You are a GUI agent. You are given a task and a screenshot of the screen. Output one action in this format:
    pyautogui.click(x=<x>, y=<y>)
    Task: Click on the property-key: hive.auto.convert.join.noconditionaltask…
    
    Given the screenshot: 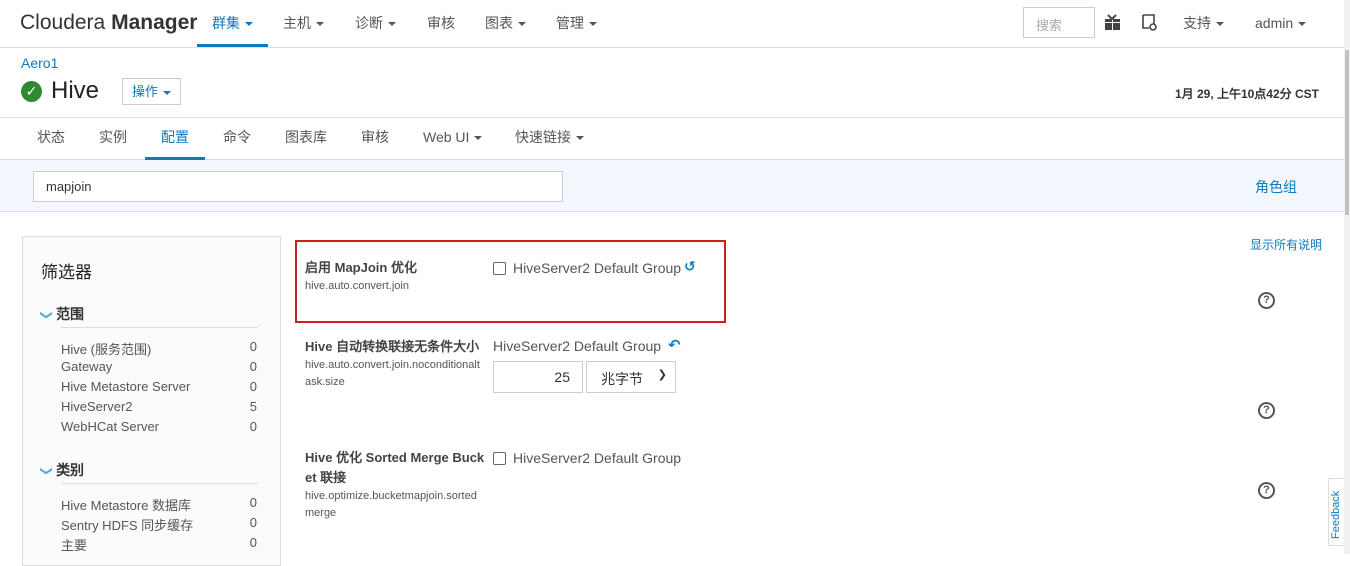 What is the action you would take?
    pyautogui.click(x=392, y=373)
    